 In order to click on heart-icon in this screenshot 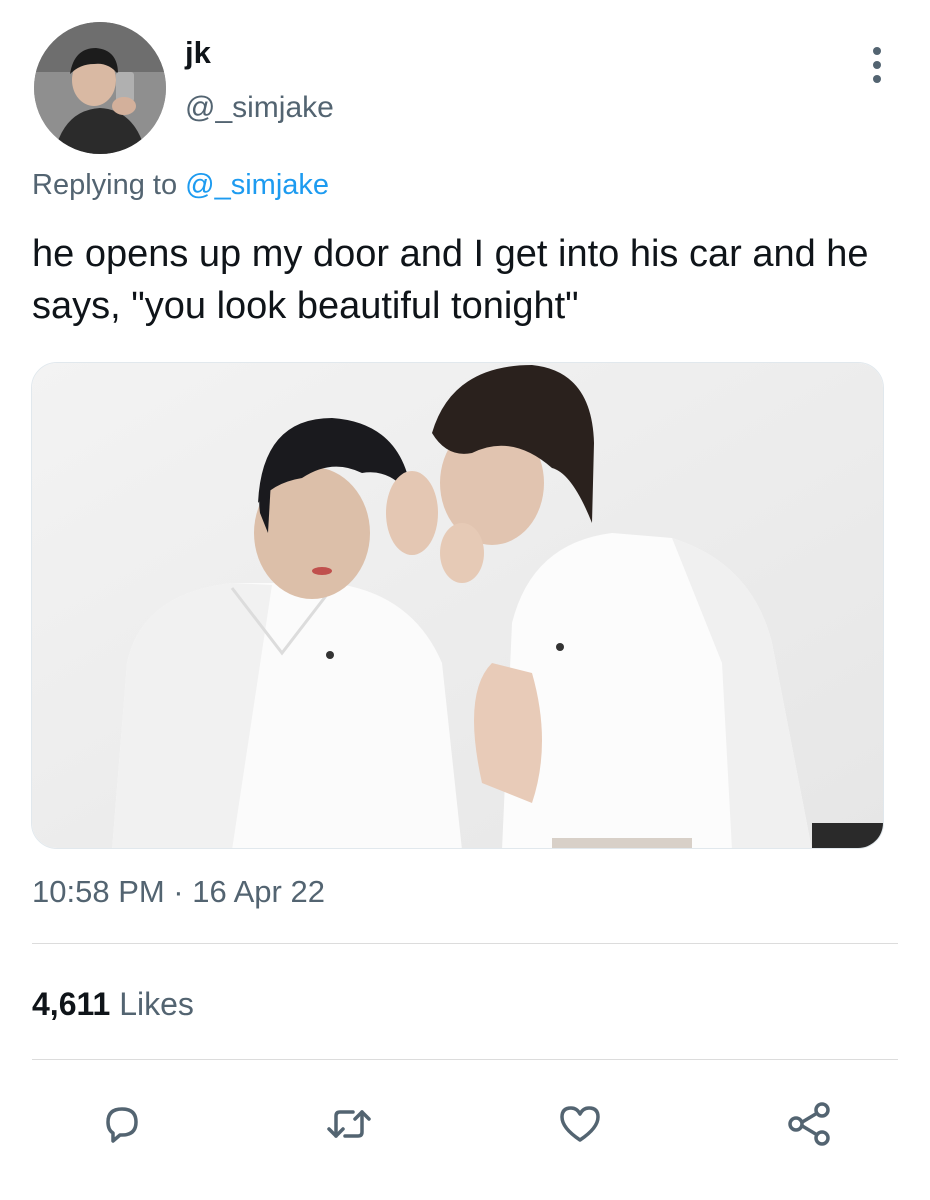, I will do `click(580, 1124)`.